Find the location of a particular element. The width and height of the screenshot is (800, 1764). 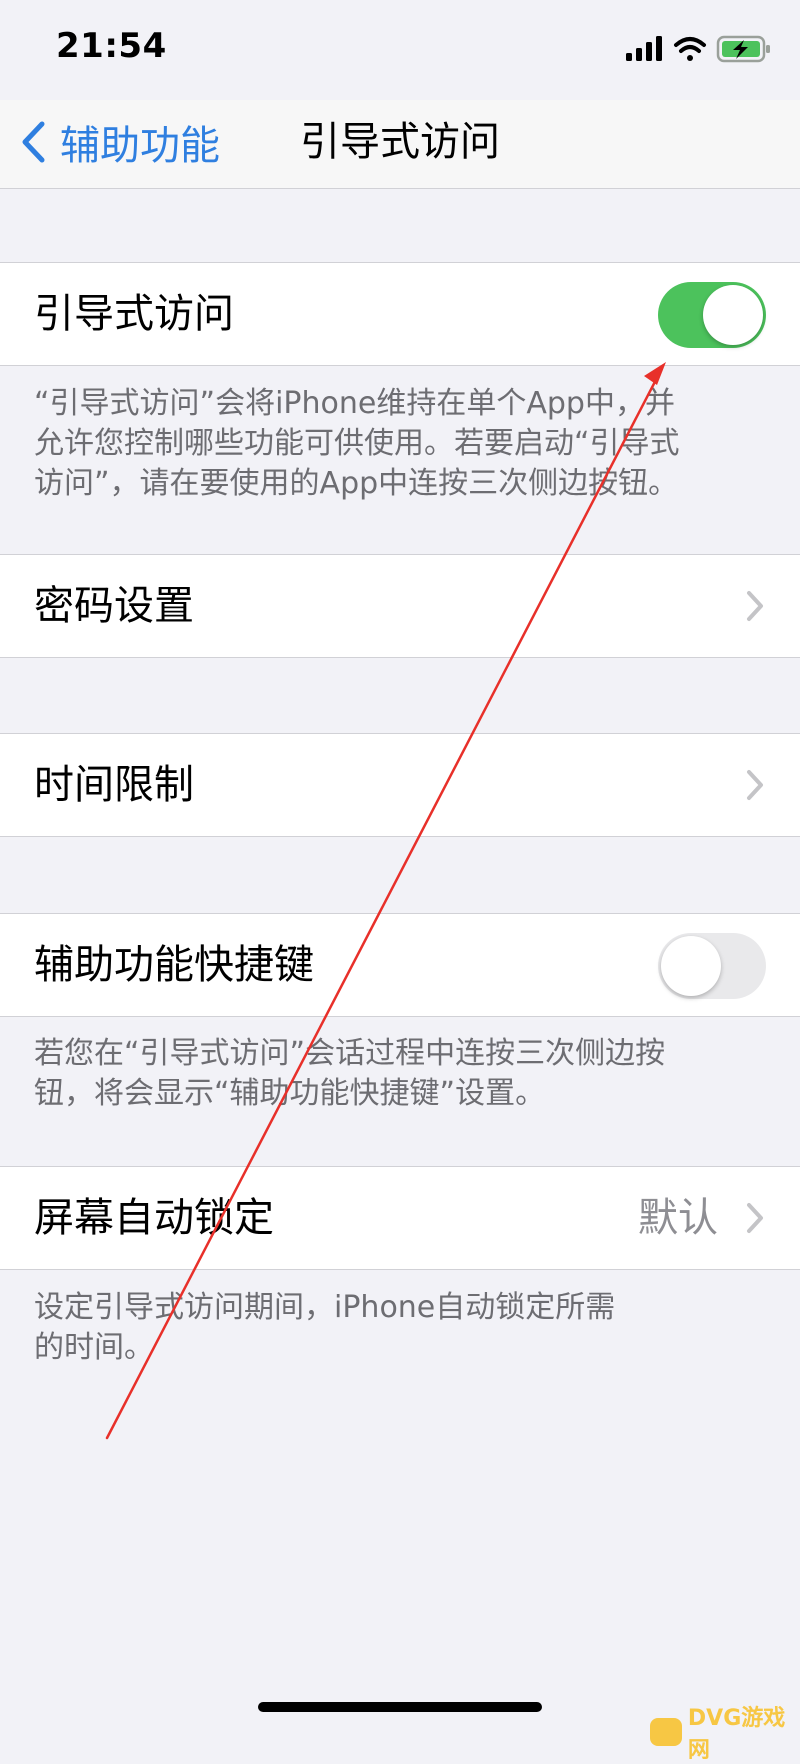

guided-access-label: 引导式访问 is located at coordinates (134, 314).